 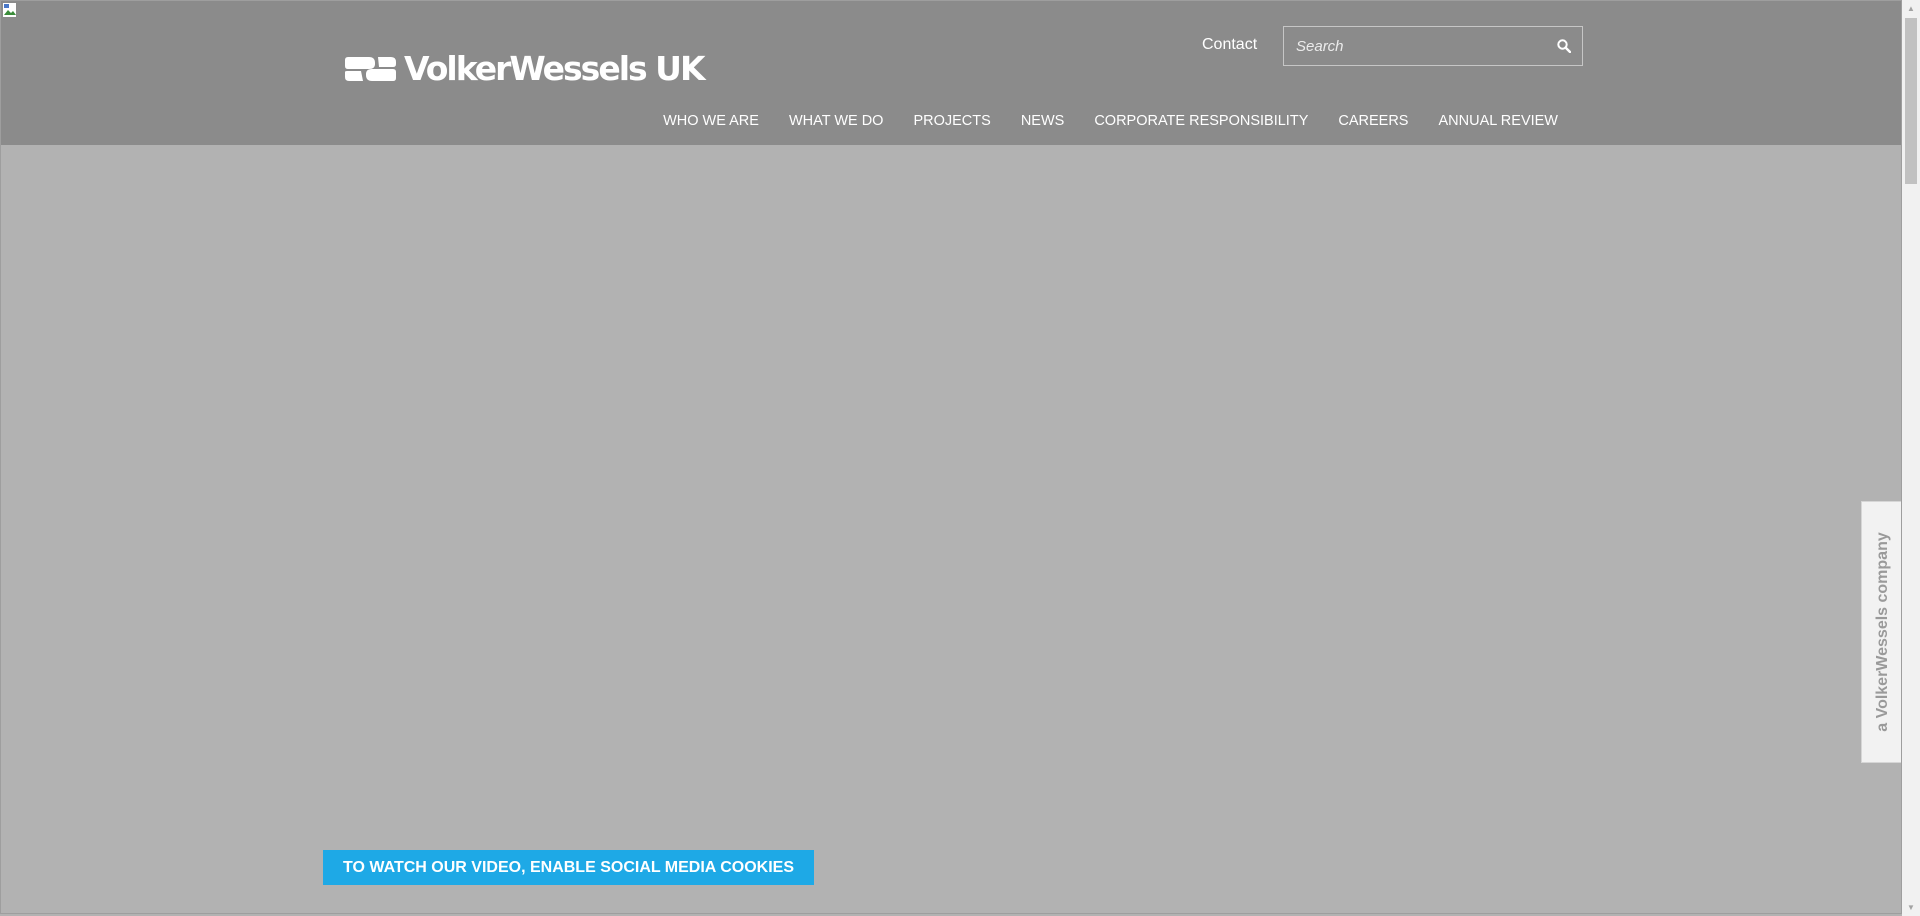 I want to click on logo-wordmark: VolkerWessels UK, so click(x=555, y=68).